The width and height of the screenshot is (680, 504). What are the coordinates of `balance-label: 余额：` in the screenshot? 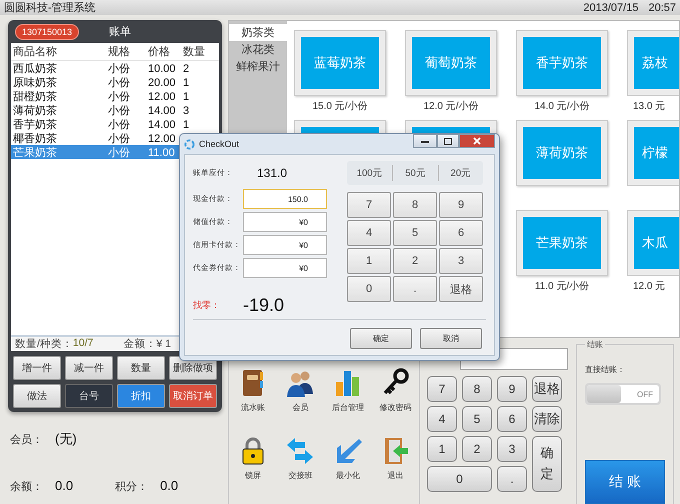 It's located at (26, 487).